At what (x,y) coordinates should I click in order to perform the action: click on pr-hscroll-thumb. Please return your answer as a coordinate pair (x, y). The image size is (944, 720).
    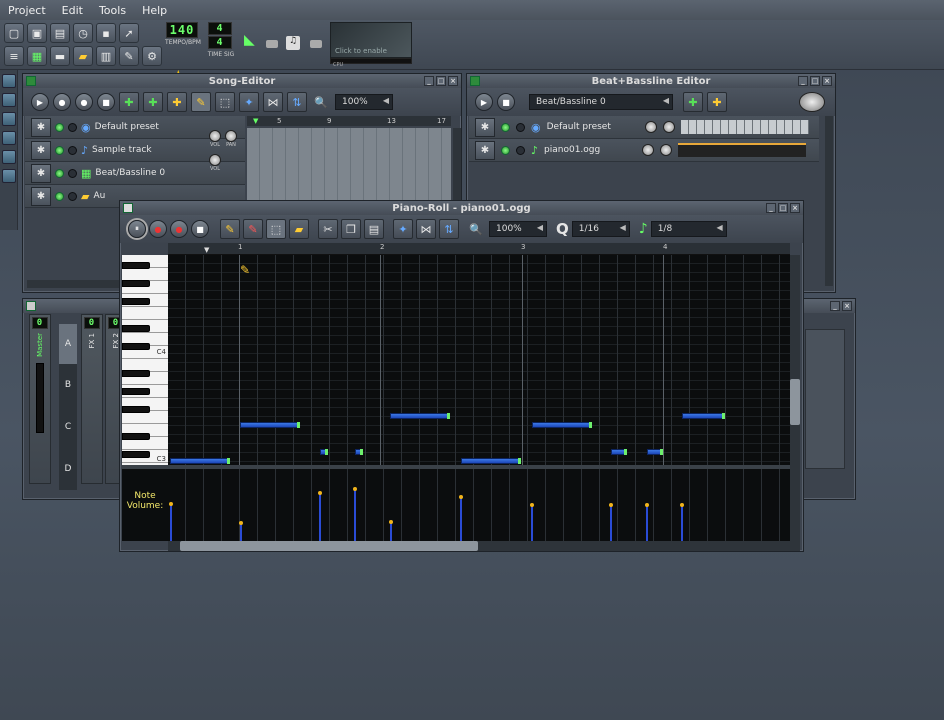
    Looking at the image, I should click on (329, 546).